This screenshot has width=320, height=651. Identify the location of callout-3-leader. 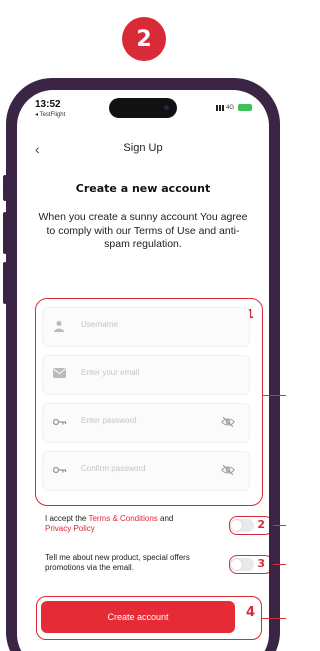
(279, 565).